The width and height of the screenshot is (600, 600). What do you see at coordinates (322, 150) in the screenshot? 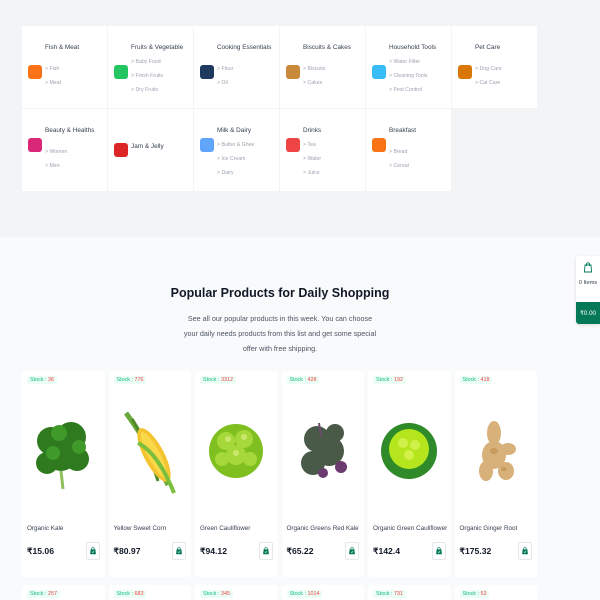
I see `category-item: Drinks TeaWaterJuice` at bounding box center [322, 150].